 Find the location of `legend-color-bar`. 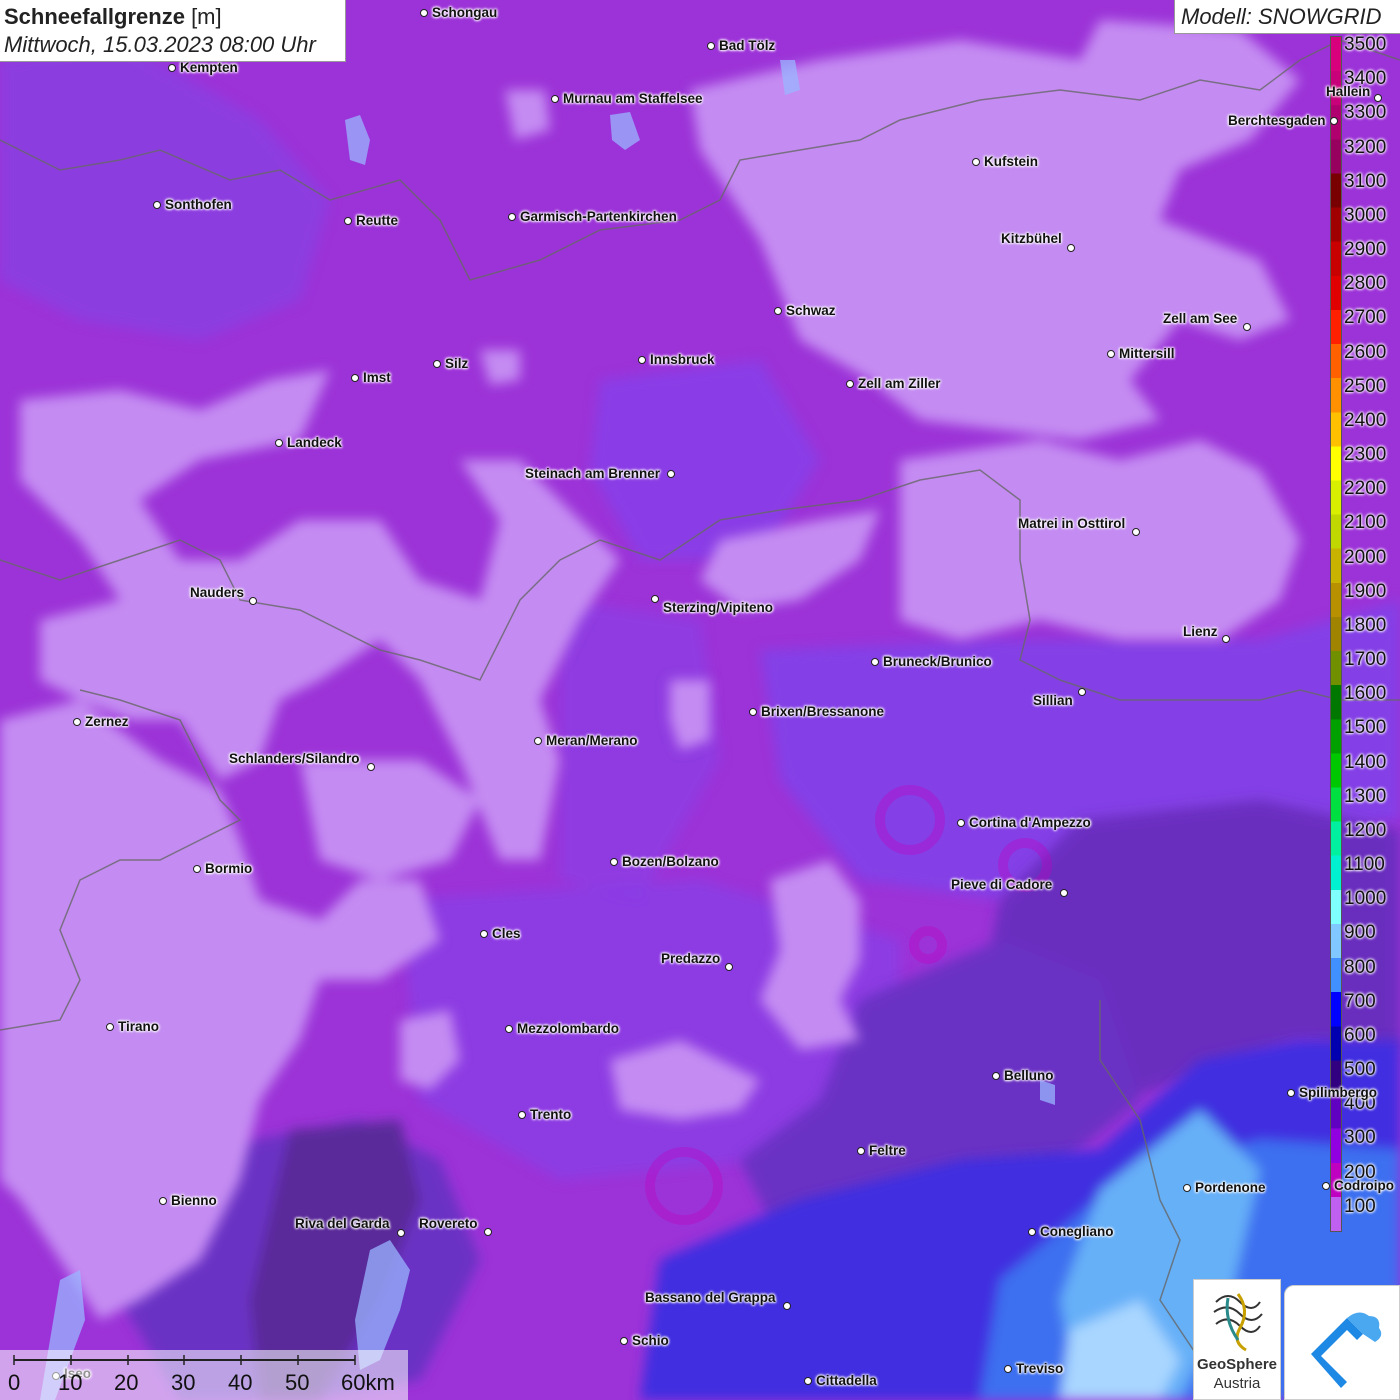

legend-color-bar is located at coordinates (1336, 634).